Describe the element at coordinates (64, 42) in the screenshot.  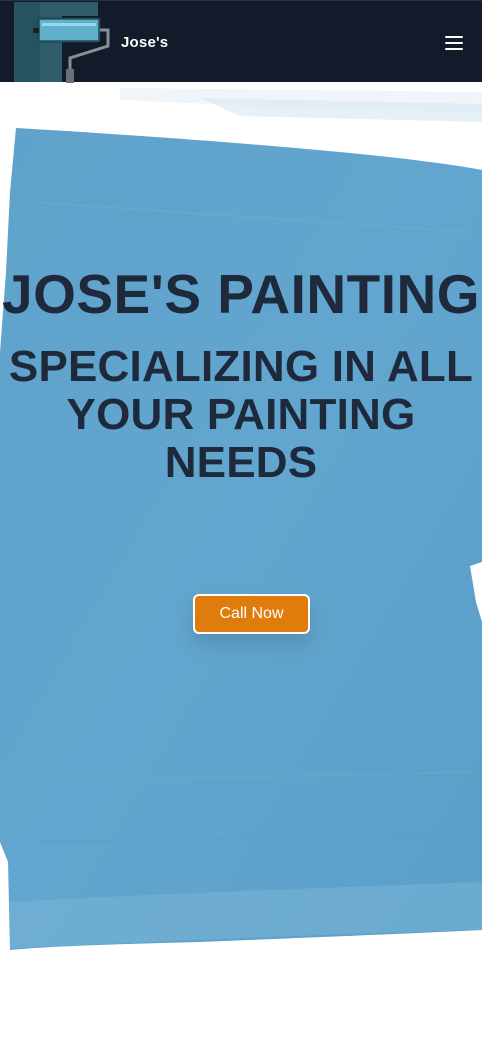
I see `paint-roller-icon` at that location.